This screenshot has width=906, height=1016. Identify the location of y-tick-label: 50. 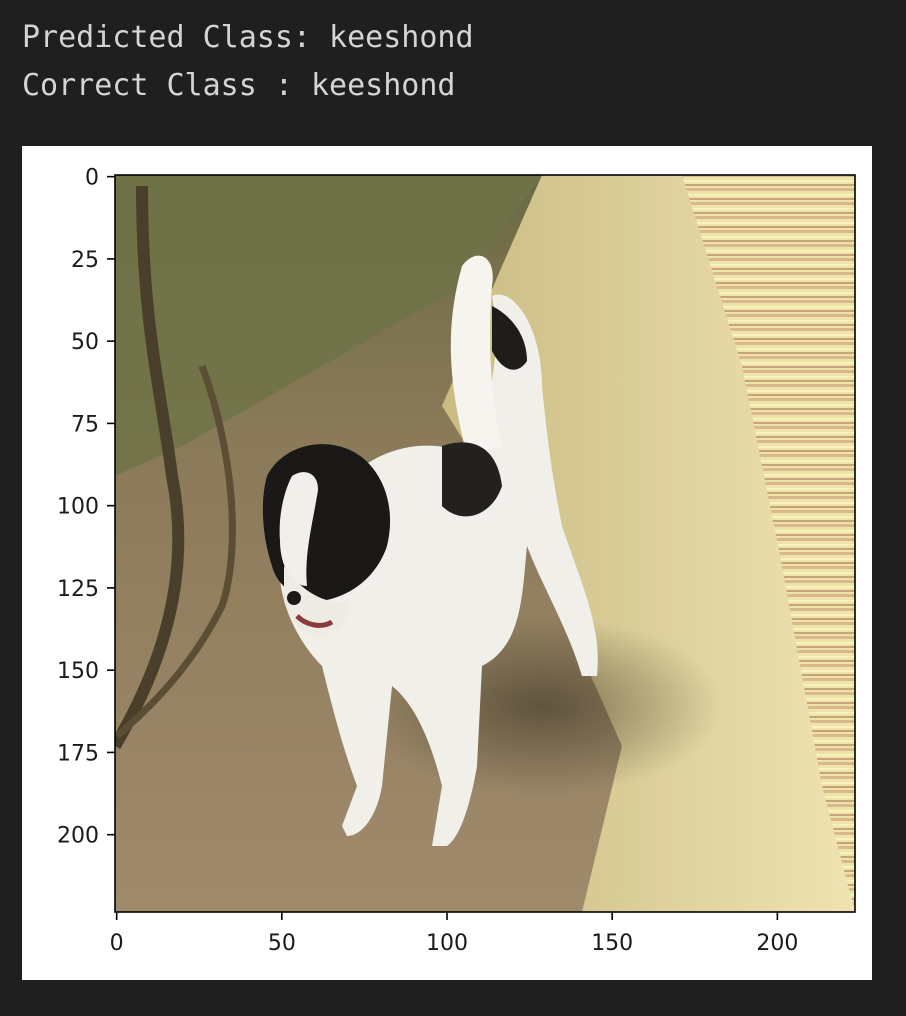
(85, 342).